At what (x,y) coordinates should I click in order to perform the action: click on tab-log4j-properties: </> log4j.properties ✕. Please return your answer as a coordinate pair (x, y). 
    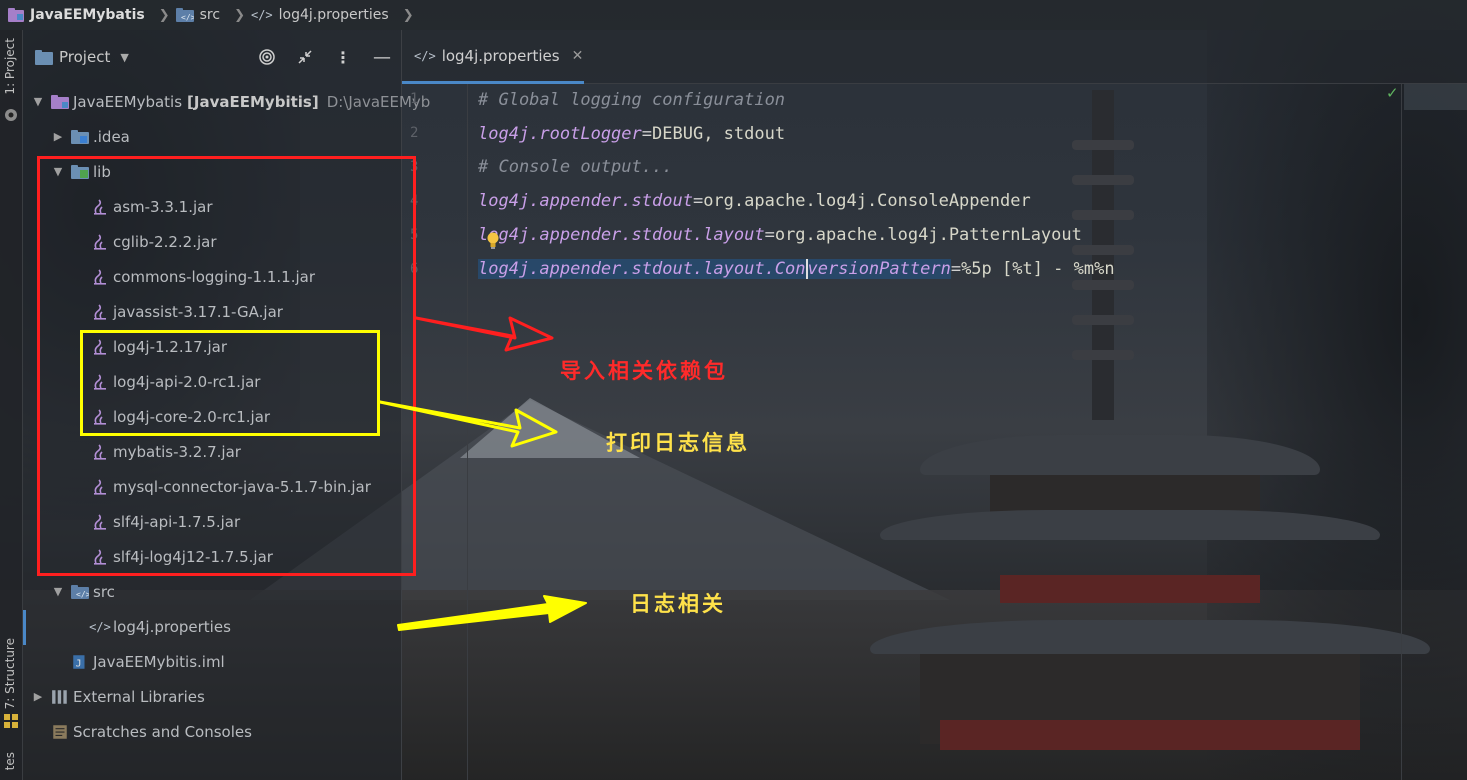
    Looking at the image, I should click on (493, 57).